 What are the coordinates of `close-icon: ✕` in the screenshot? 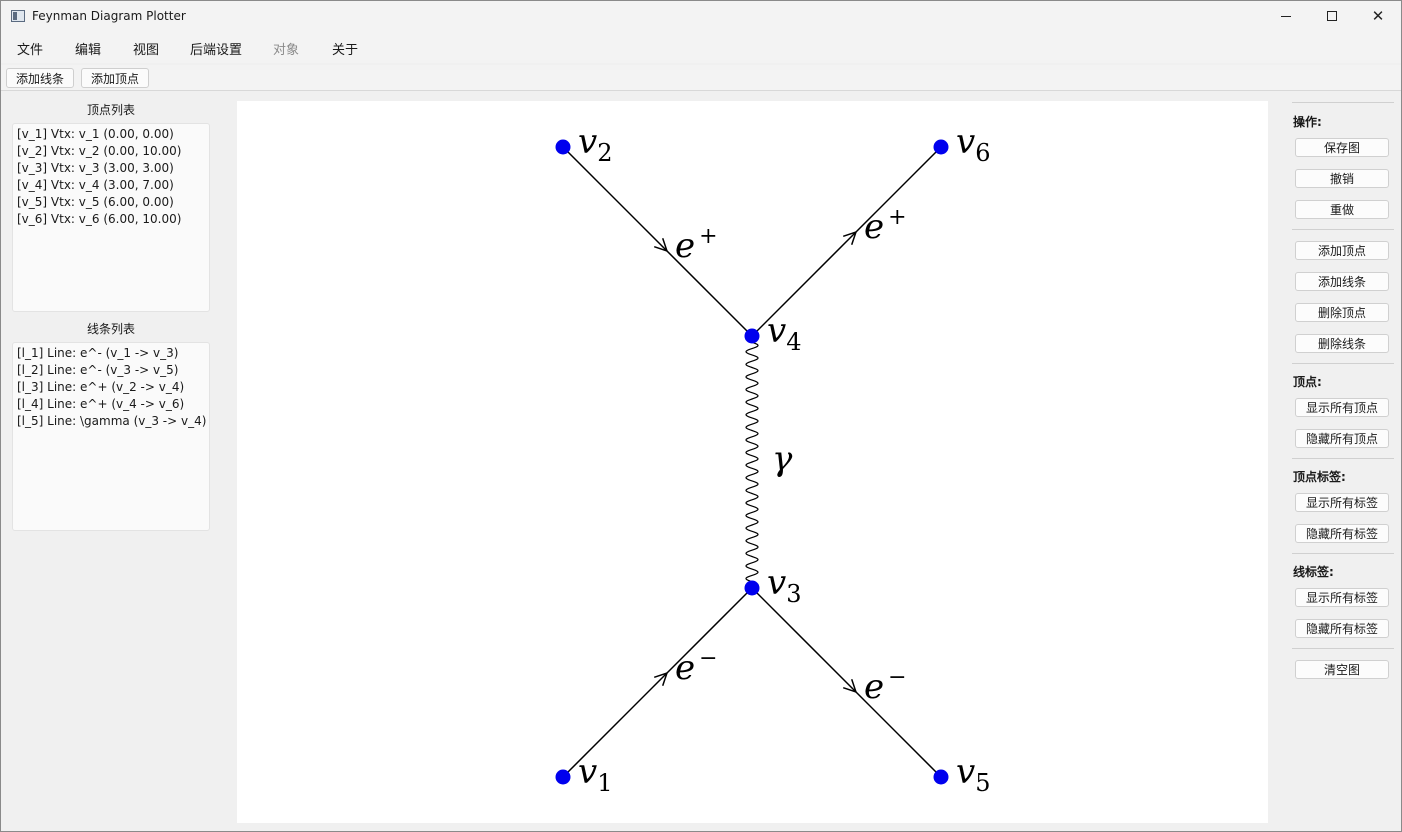 It's located at (1378, 16).